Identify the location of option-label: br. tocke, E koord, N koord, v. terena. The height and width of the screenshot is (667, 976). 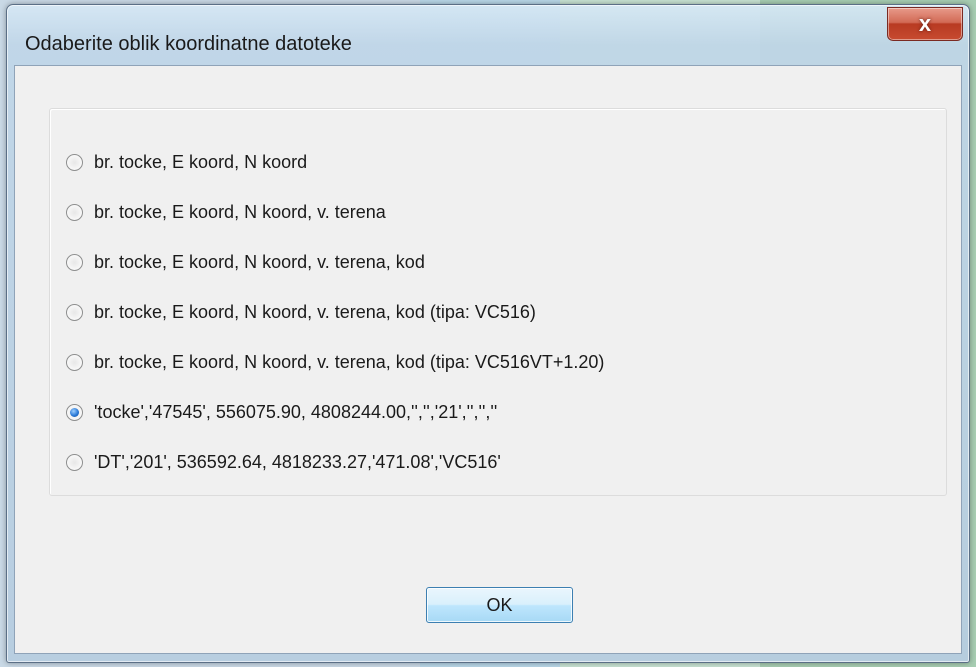
(240, 211).